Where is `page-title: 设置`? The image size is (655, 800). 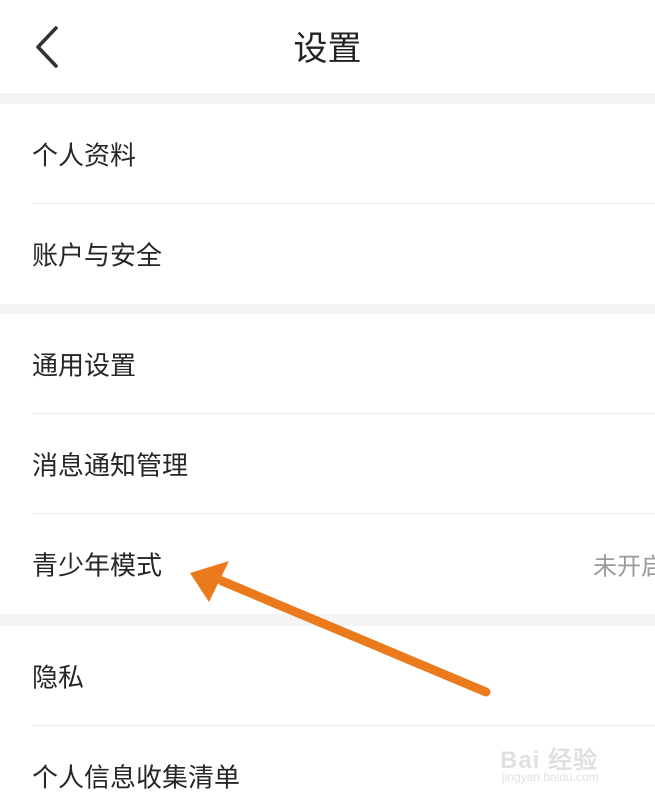 page-title: 设置 is located at coordinates (327, 49).